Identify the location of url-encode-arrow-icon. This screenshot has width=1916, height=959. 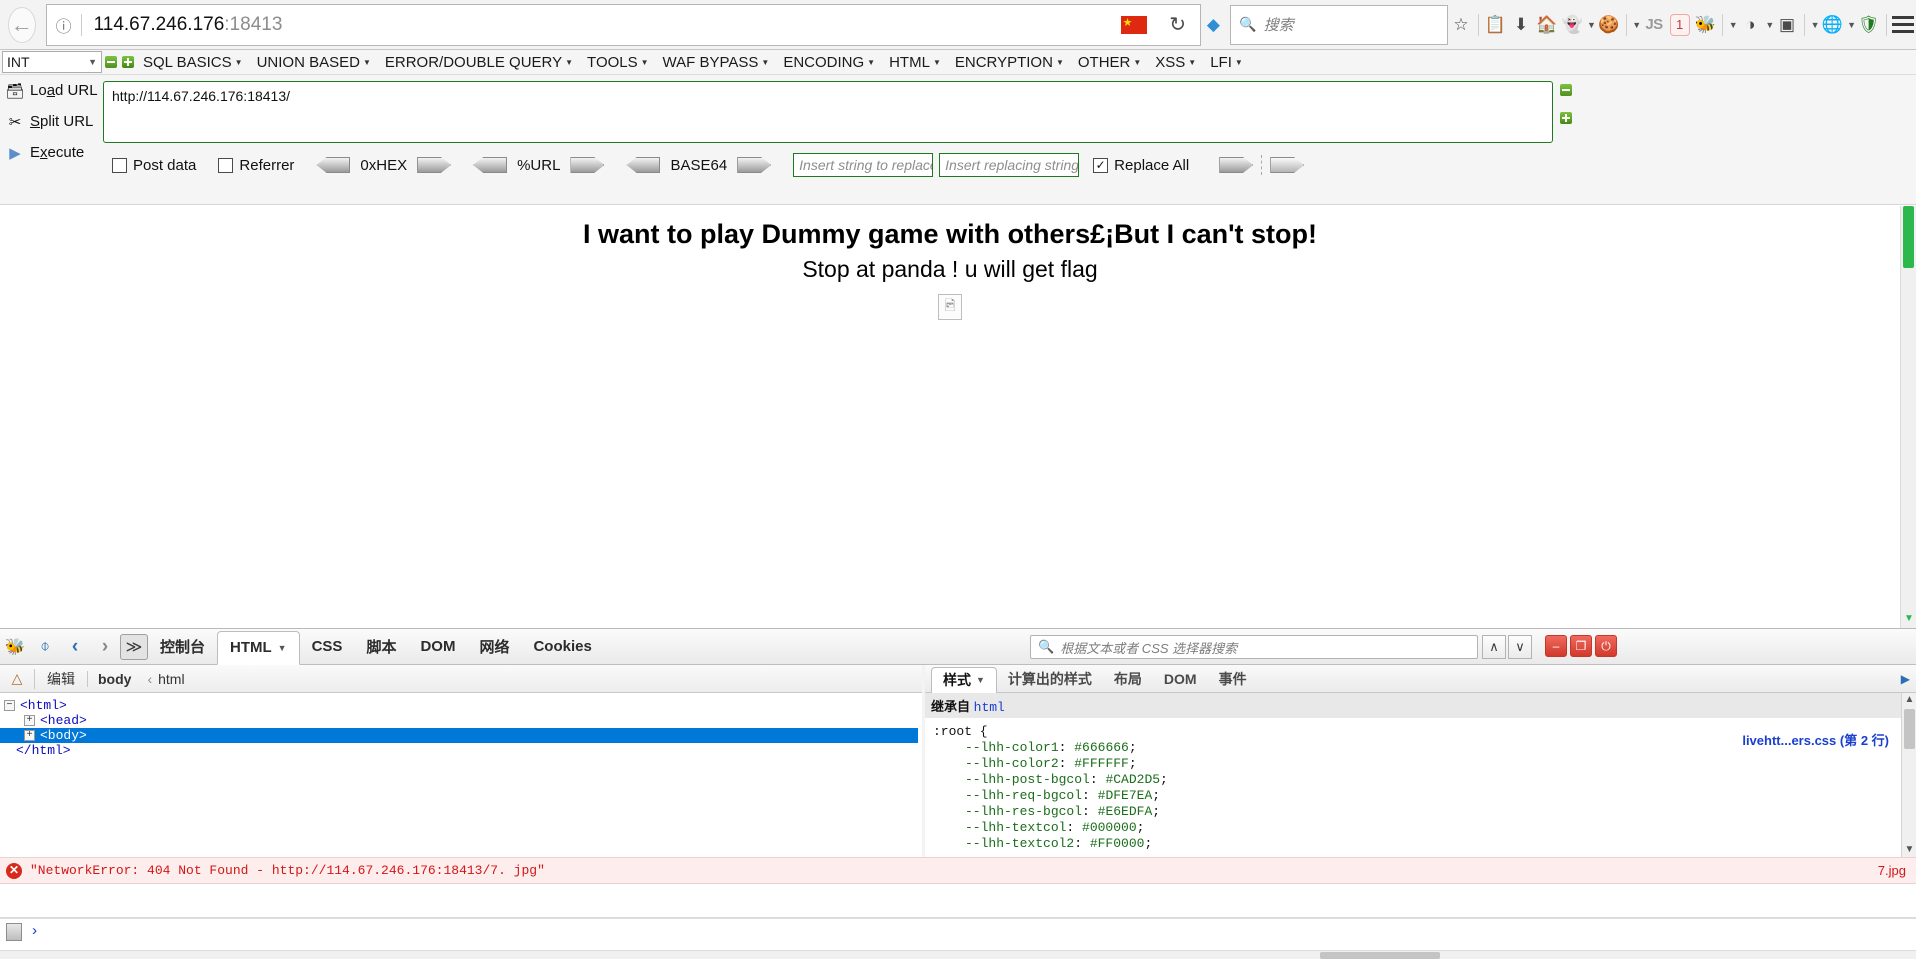
(587, 165).